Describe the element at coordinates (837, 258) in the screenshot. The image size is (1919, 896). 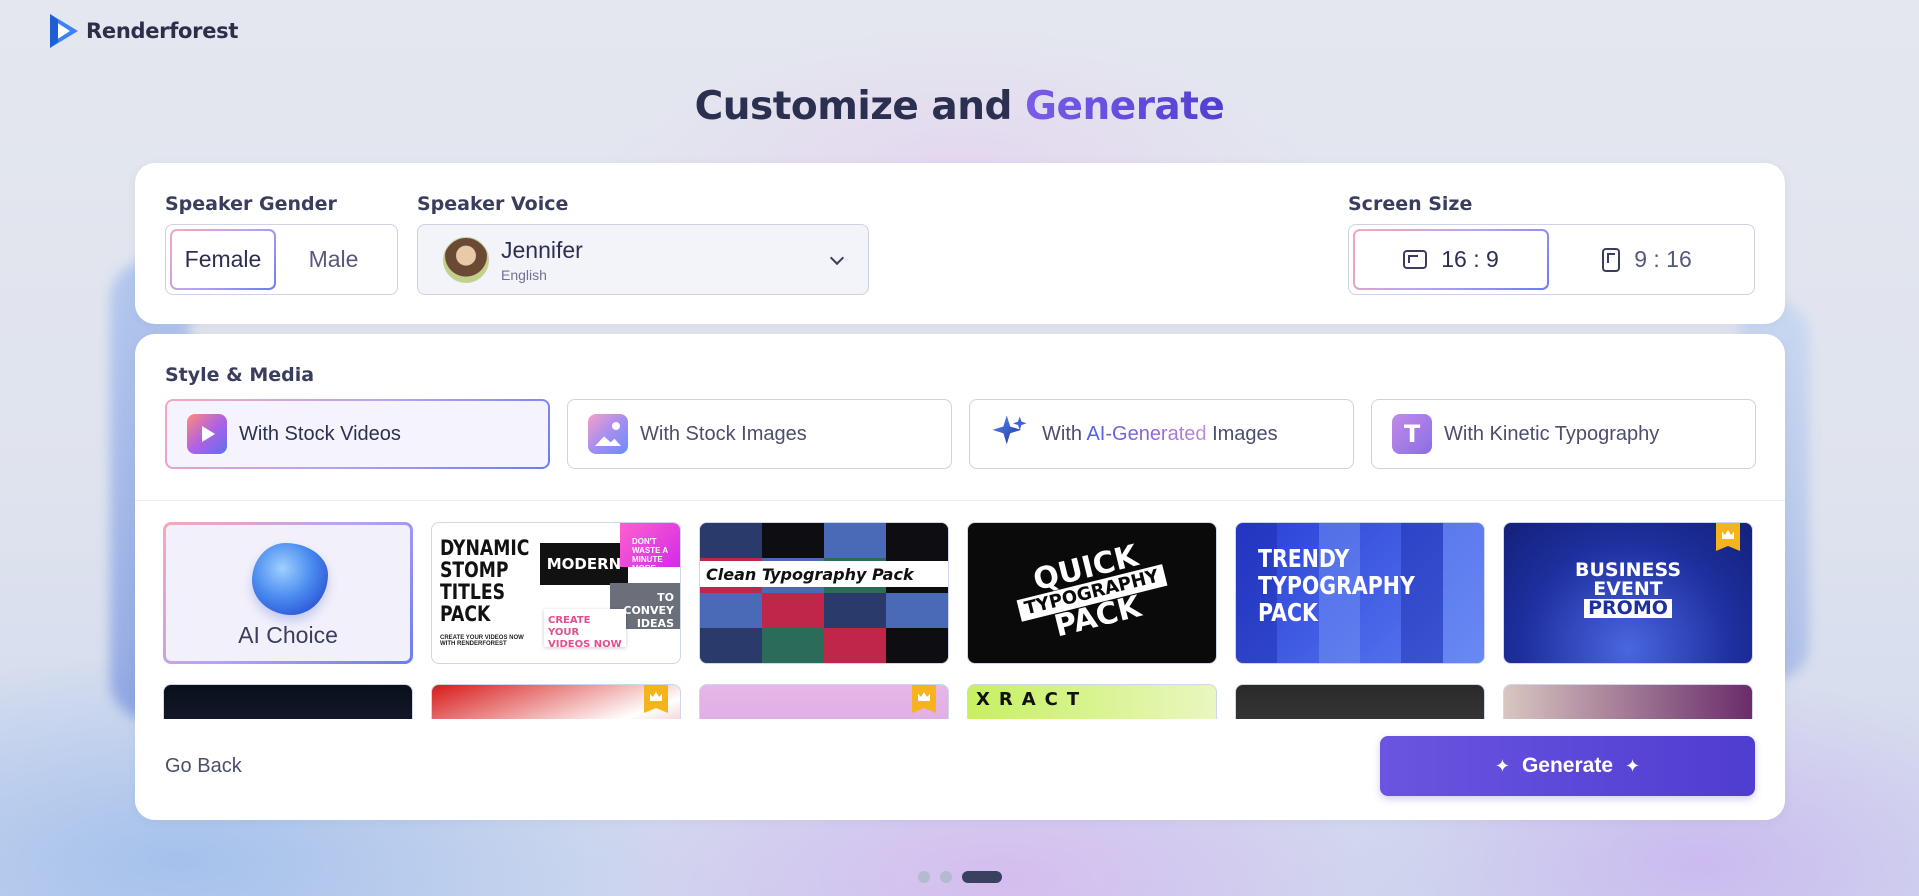
I see `chevron-down-icon` at that location.